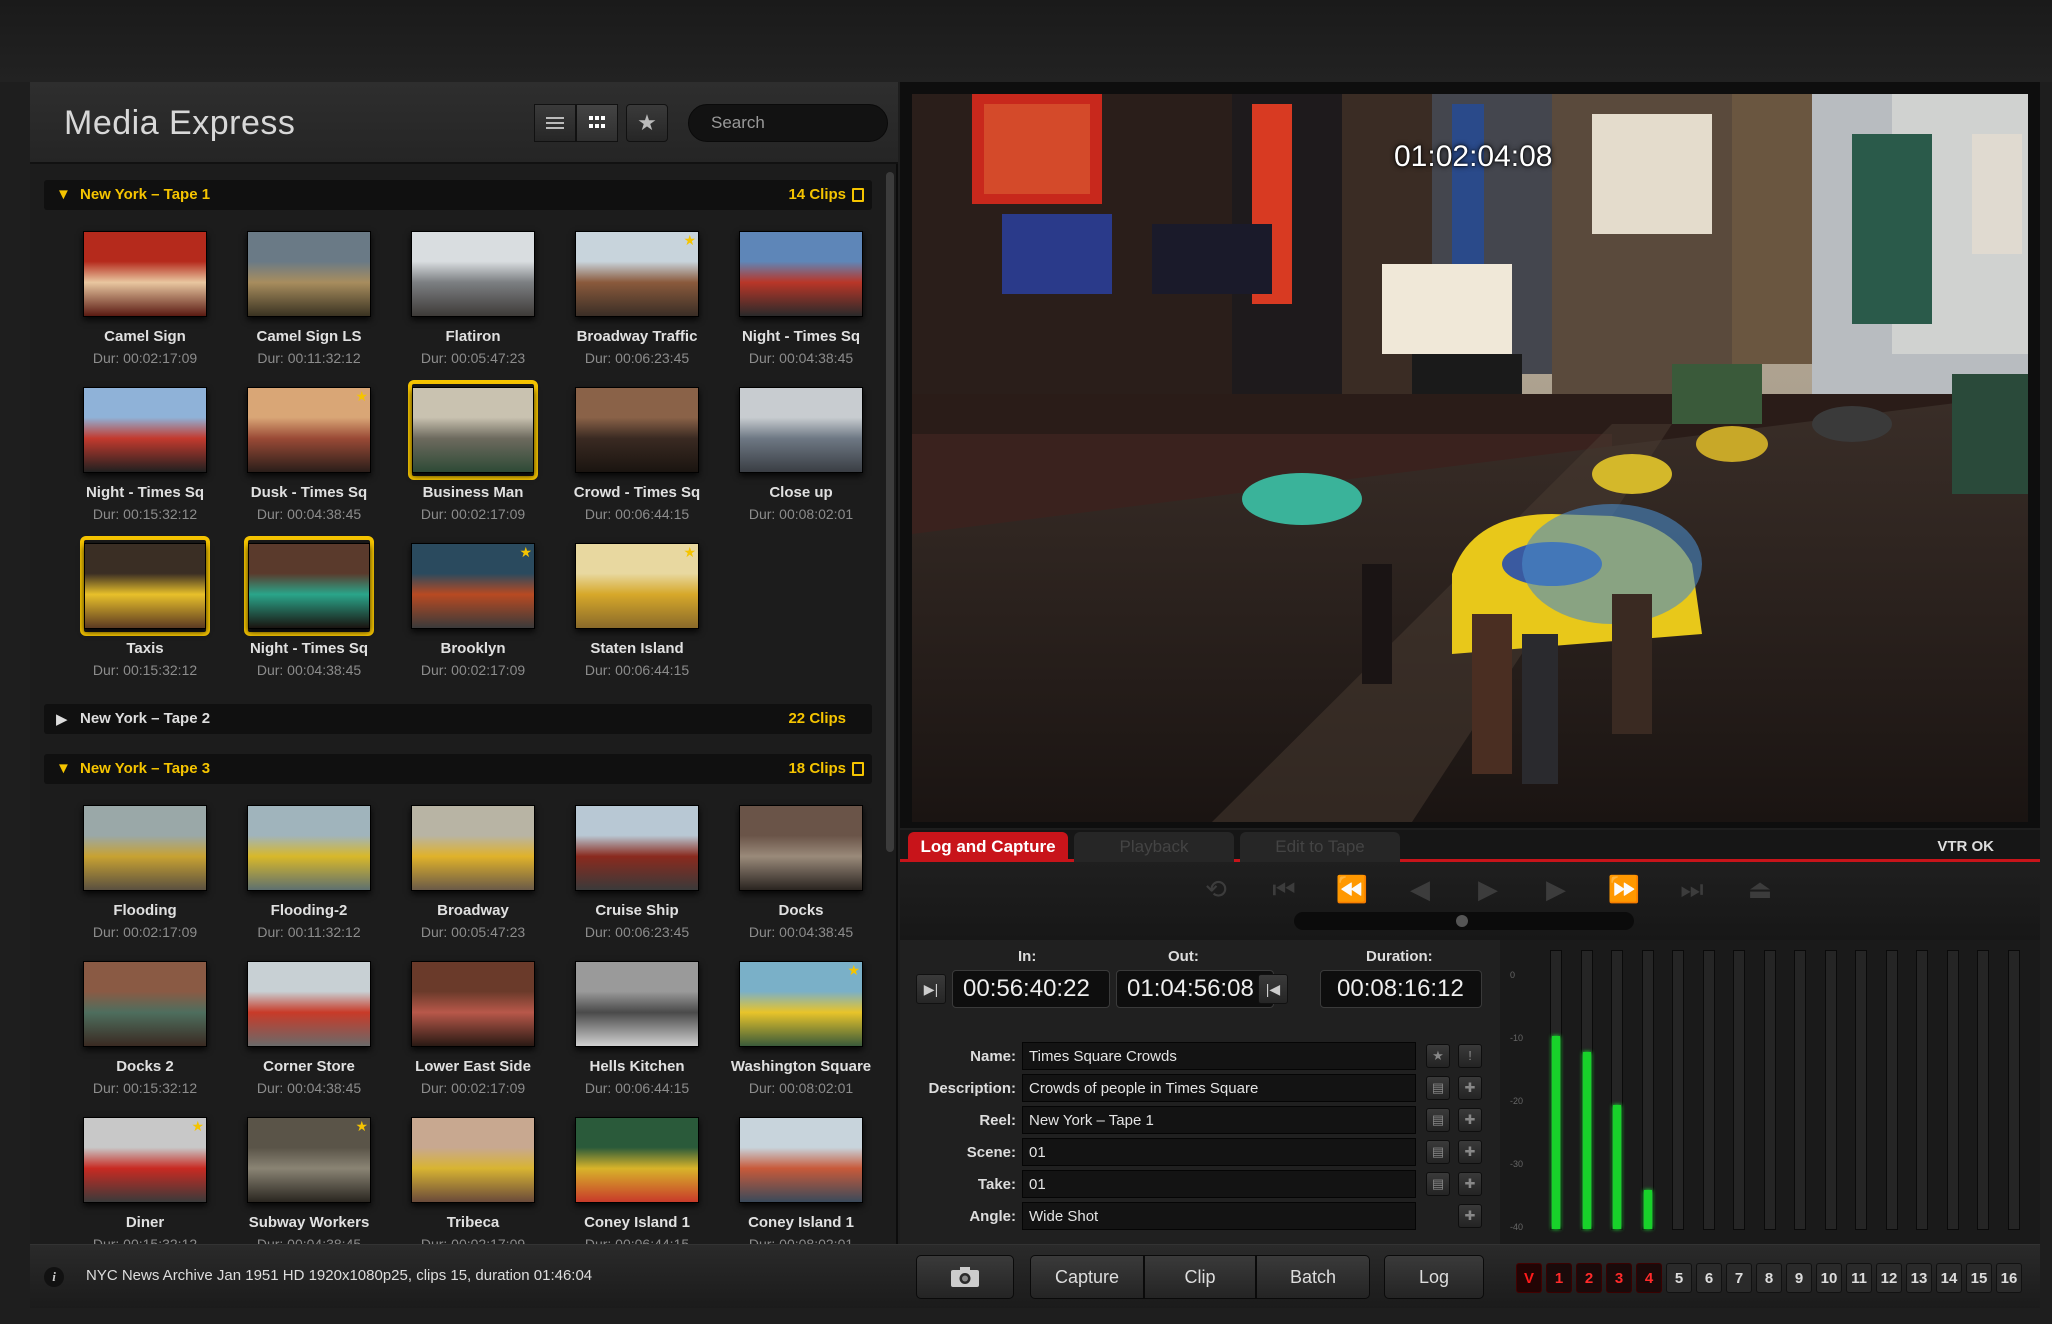  Describe the element at coordinates (1320, 847) in the screenshot. I see `tab-edit-to-tape: Edit to Tape` at that location.